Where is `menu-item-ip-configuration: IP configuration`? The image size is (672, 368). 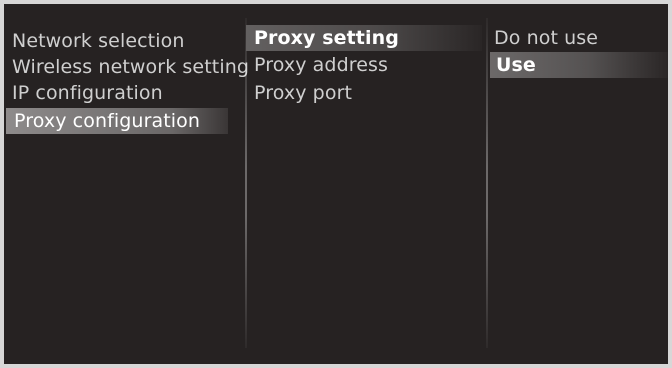
menu-item-ip-configuration: IP configuration is located at coordinates (87, 93).